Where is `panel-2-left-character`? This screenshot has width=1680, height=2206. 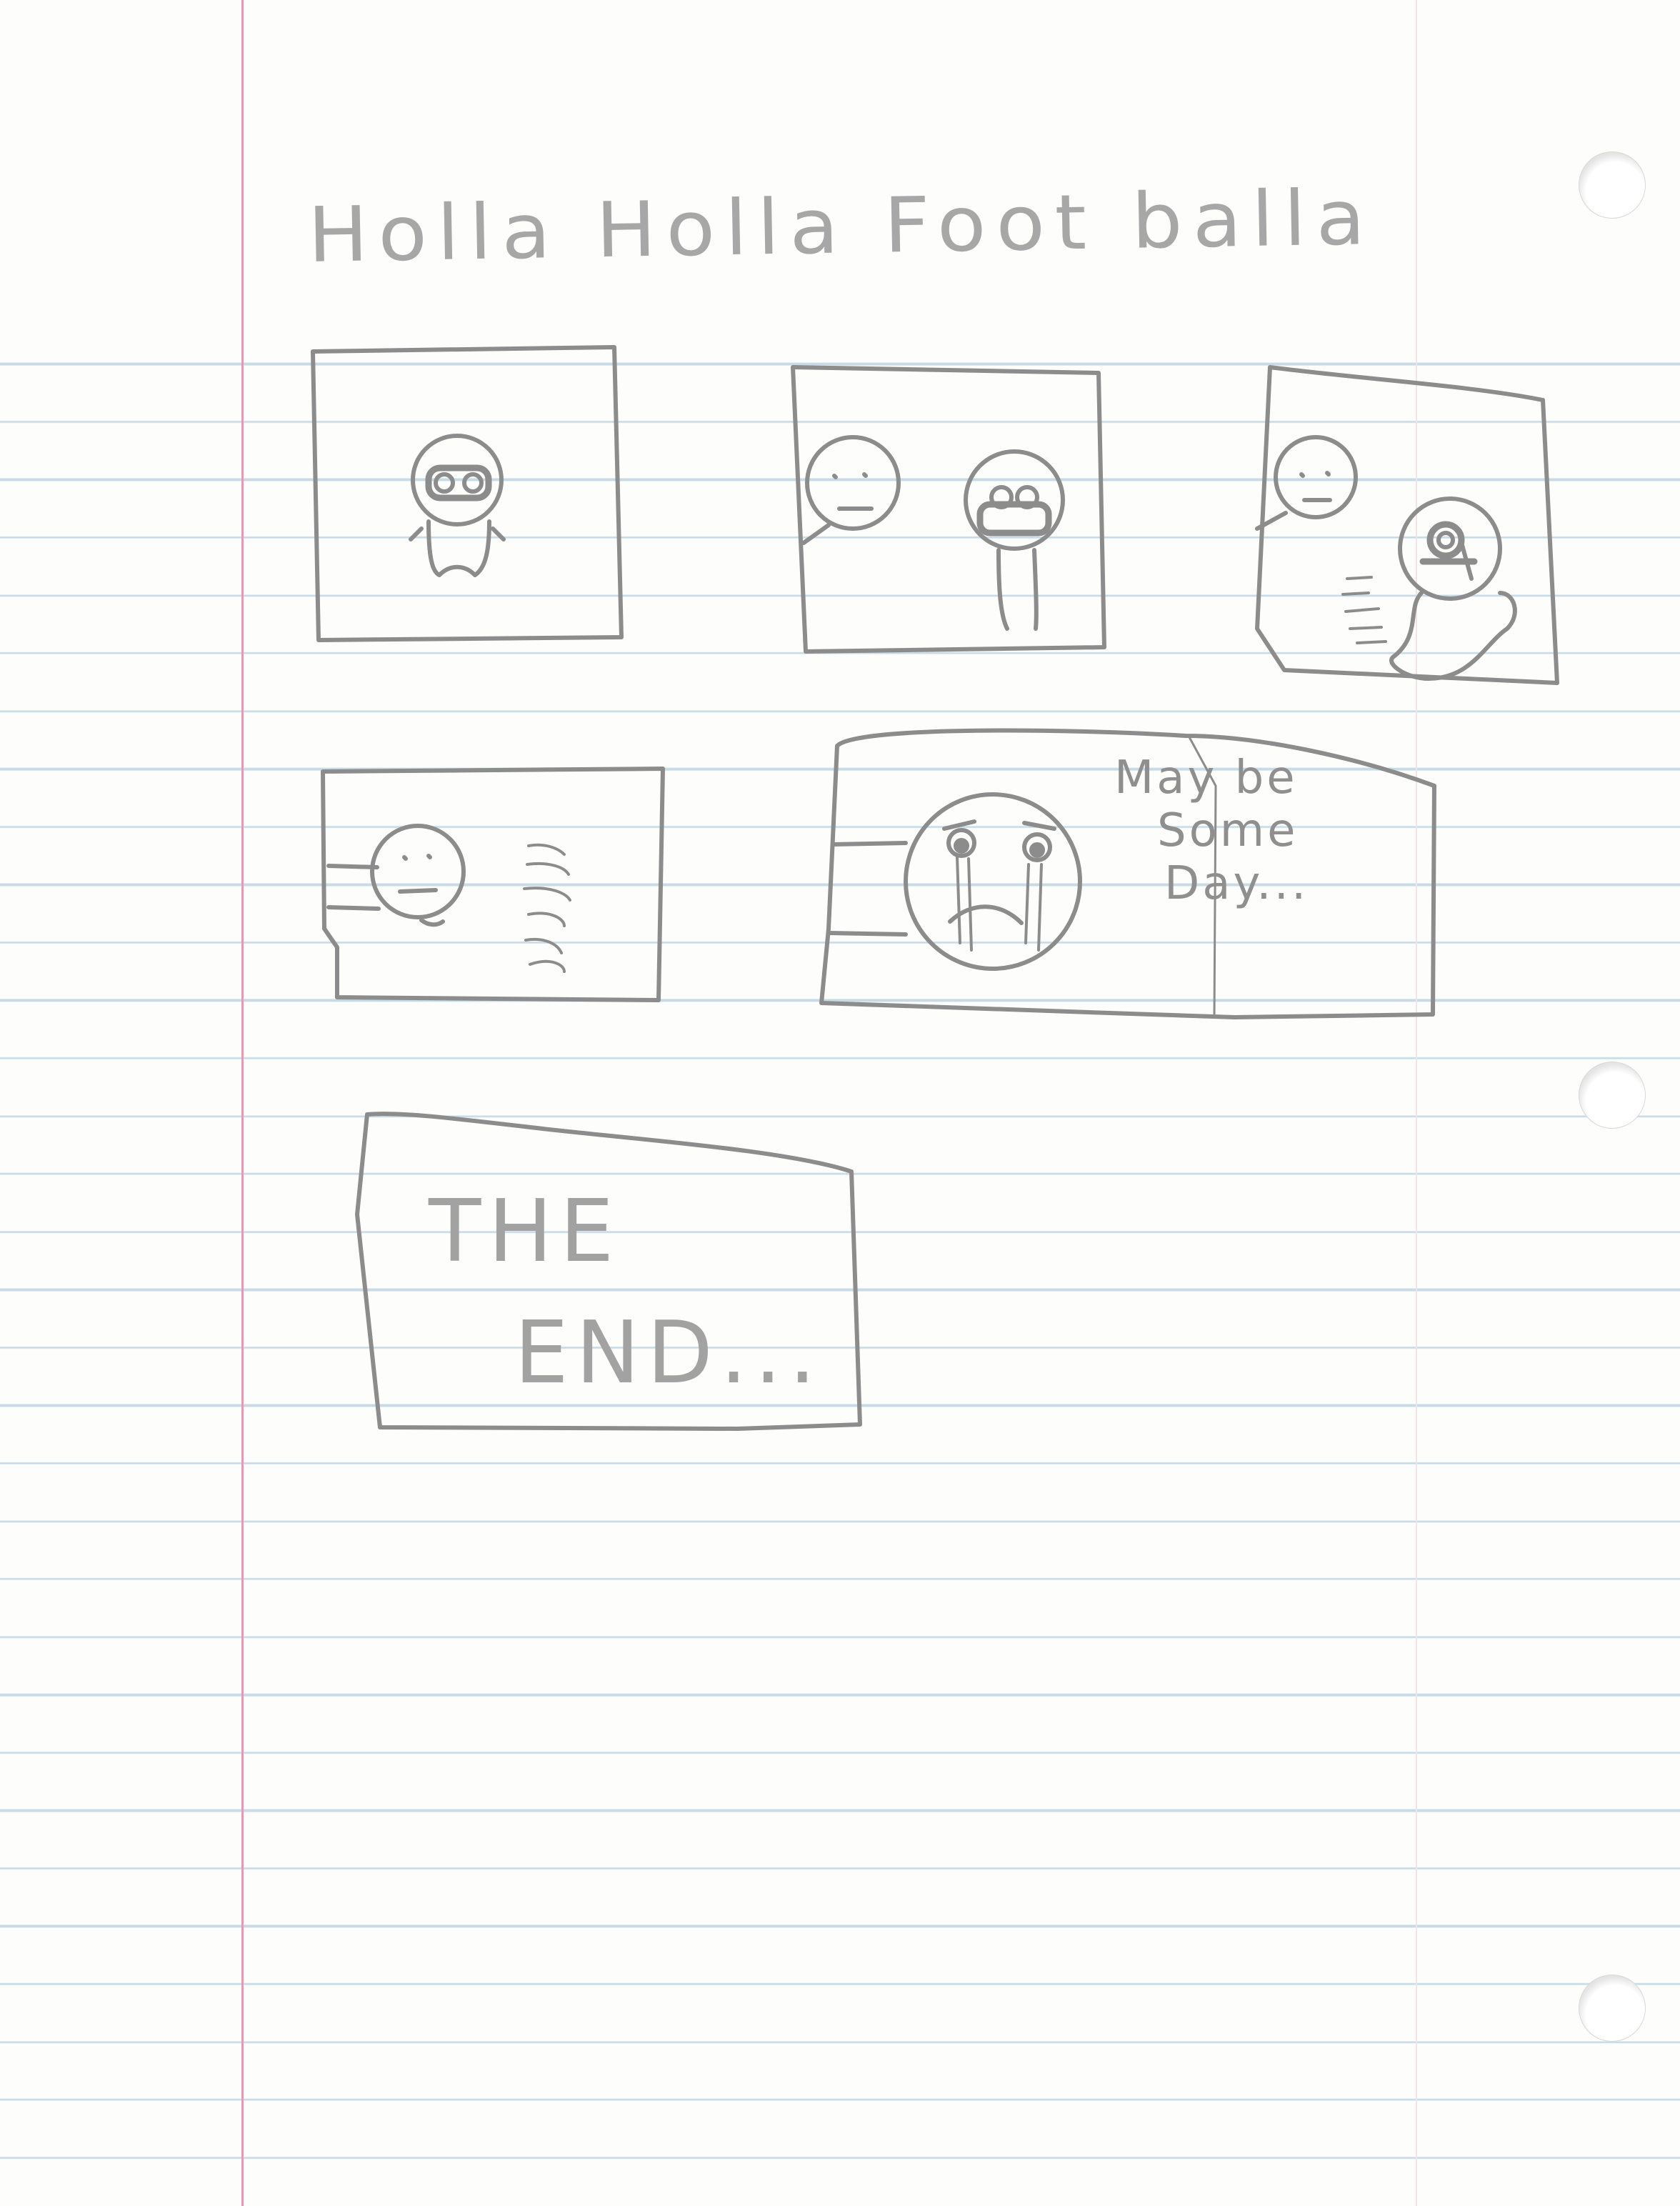
panel-2-left-character is located at coordinates (851, 490).